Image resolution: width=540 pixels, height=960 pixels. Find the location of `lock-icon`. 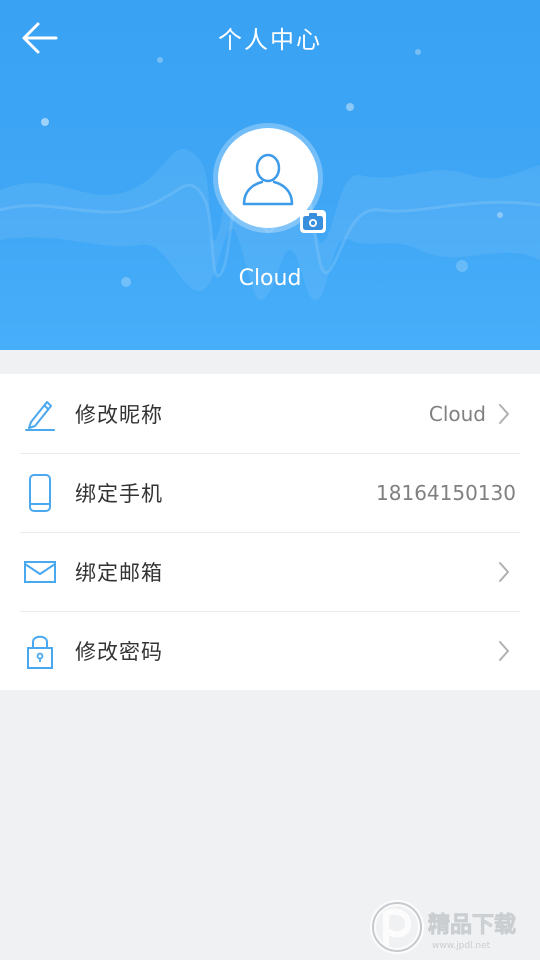

lock-icon is located at coordinates (40, 651).